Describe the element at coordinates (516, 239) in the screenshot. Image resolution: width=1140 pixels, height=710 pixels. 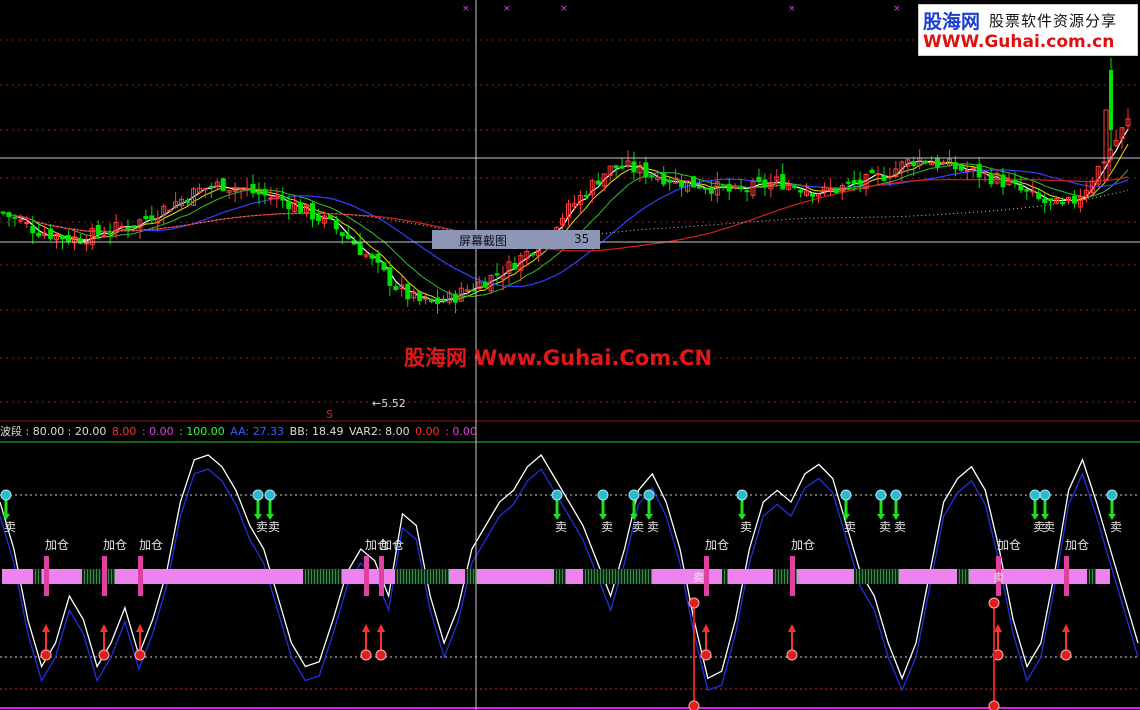
I see `screenshot-tooltip: 屏幕截图 35` at that location.